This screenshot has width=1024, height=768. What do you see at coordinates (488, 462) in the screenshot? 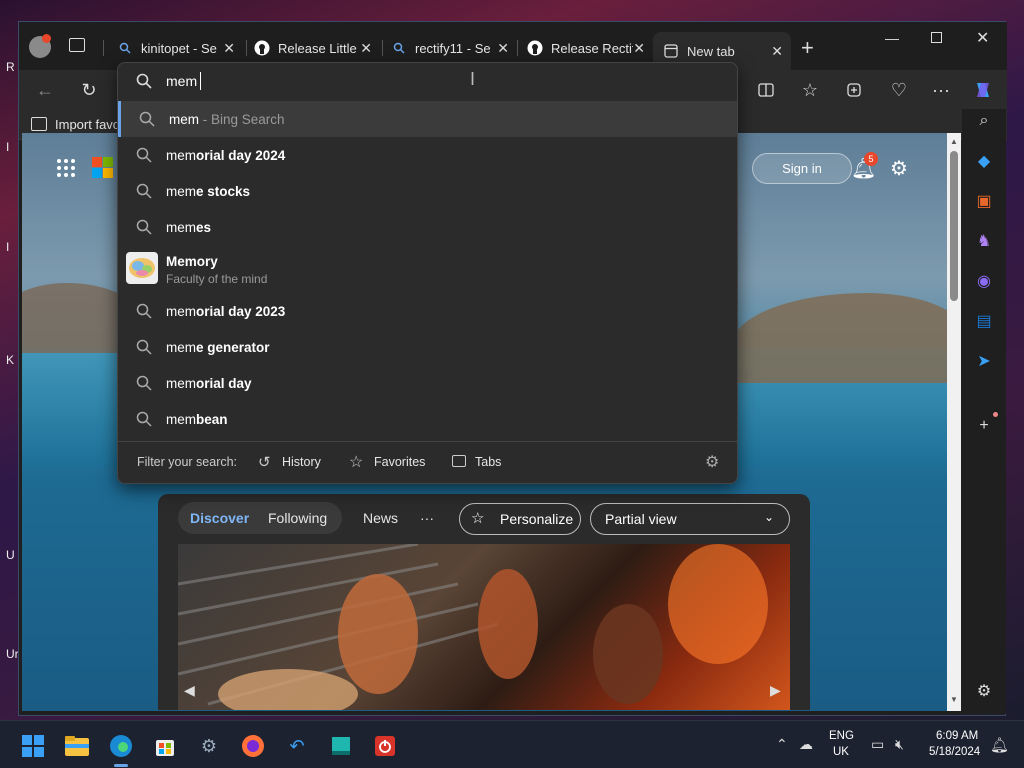
I see `filter-tabs-button: Tabs` at bounding box center [488, 462].